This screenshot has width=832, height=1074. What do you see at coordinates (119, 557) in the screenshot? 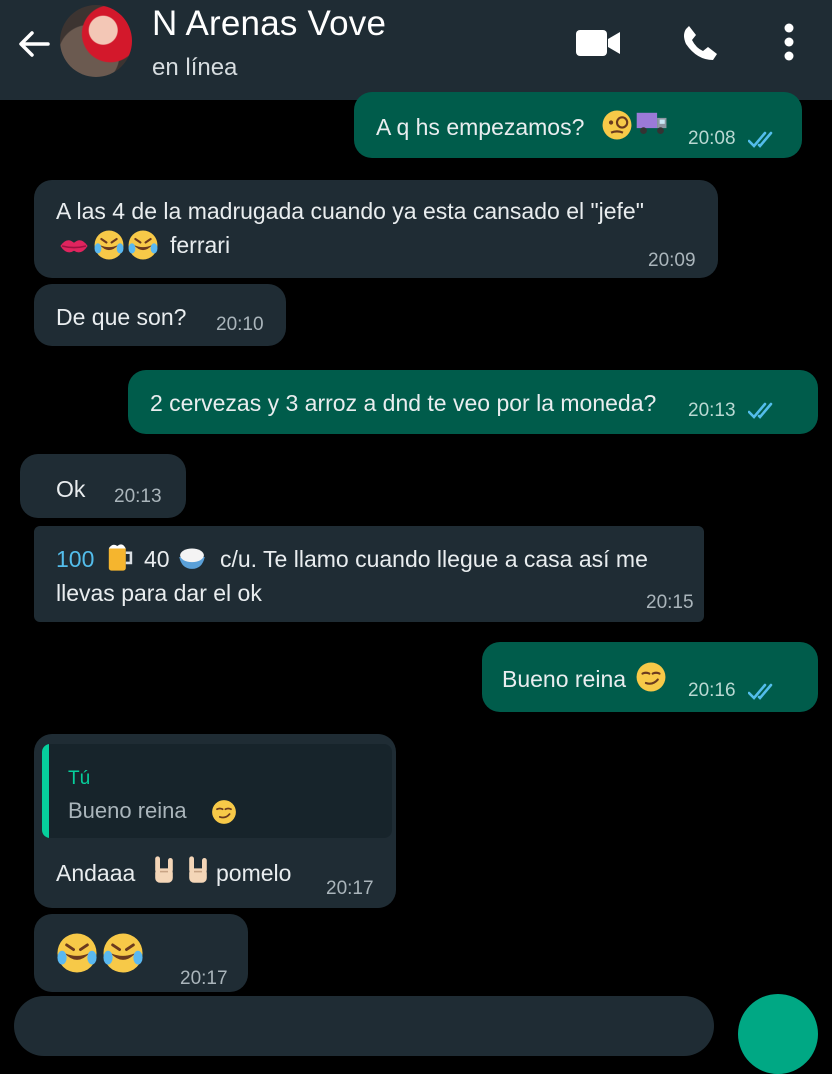
I see `beer-mug-emoji` at bounding box center [119, 557].